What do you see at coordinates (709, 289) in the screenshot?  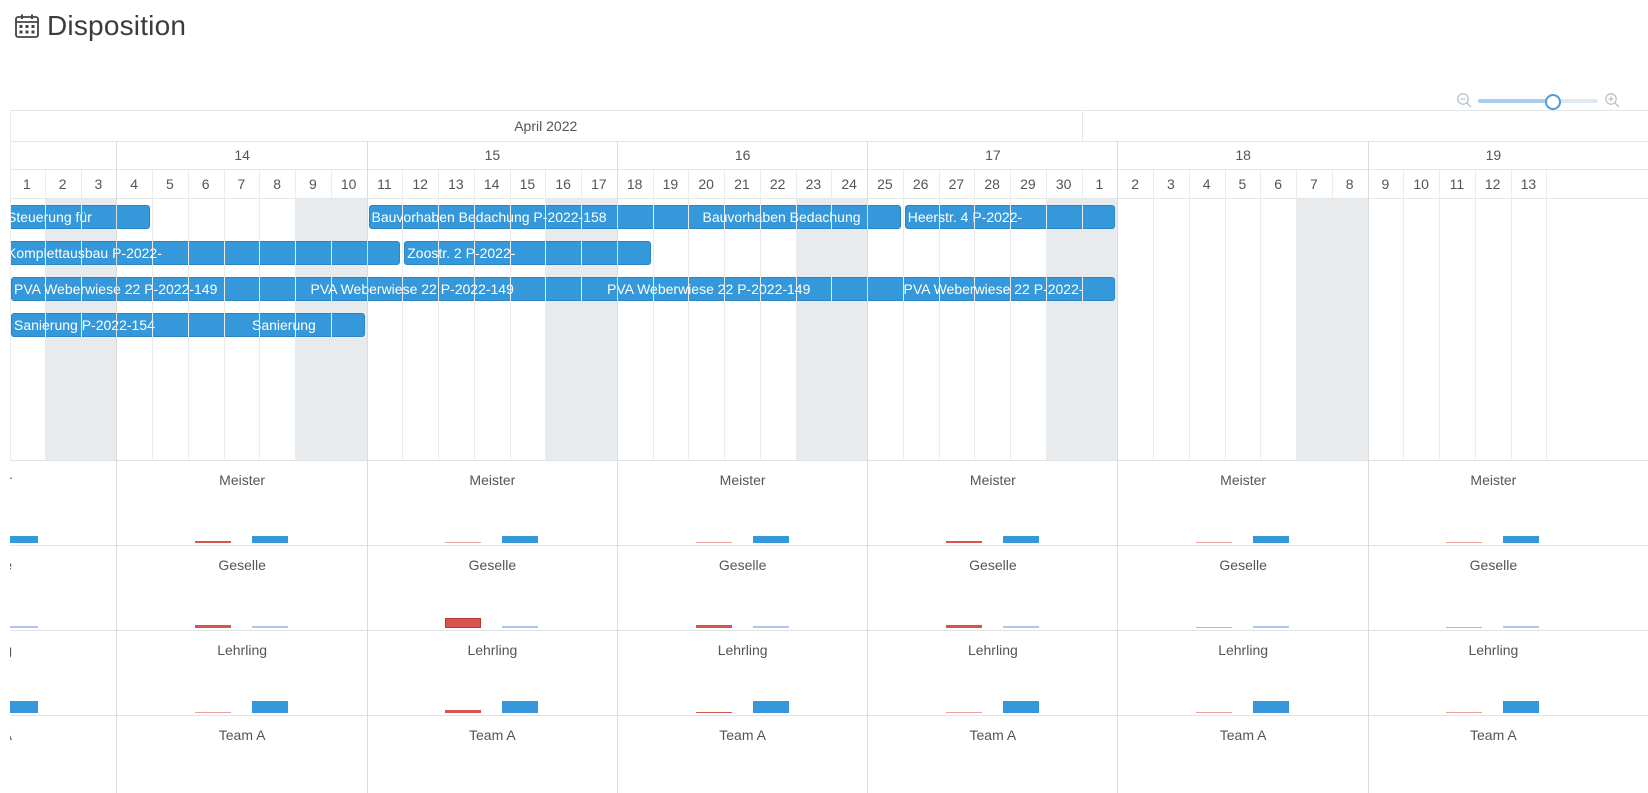 I see `event-label: PVA Weberwiese 22 P-2022-149` at bounding box center [709, 289].